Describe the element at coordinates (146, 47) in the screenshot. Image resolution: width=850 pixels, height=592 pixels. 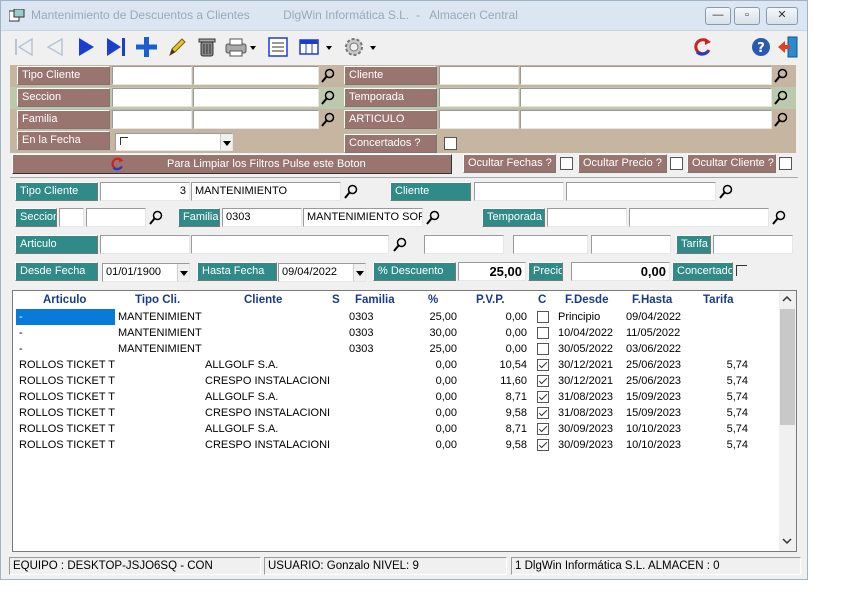
I see `add-icon` at that location.